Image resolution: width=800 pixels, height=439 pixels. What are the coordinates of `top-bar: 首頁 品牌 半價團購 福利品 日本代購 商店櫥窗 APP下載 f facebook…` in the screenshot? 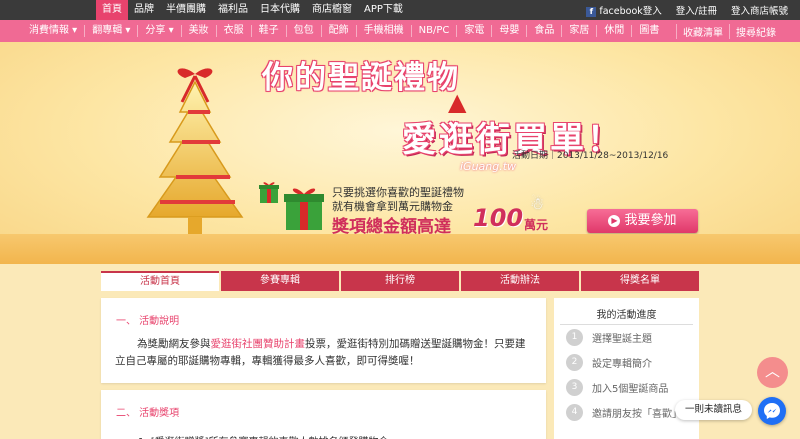 It's located at (400, 10).